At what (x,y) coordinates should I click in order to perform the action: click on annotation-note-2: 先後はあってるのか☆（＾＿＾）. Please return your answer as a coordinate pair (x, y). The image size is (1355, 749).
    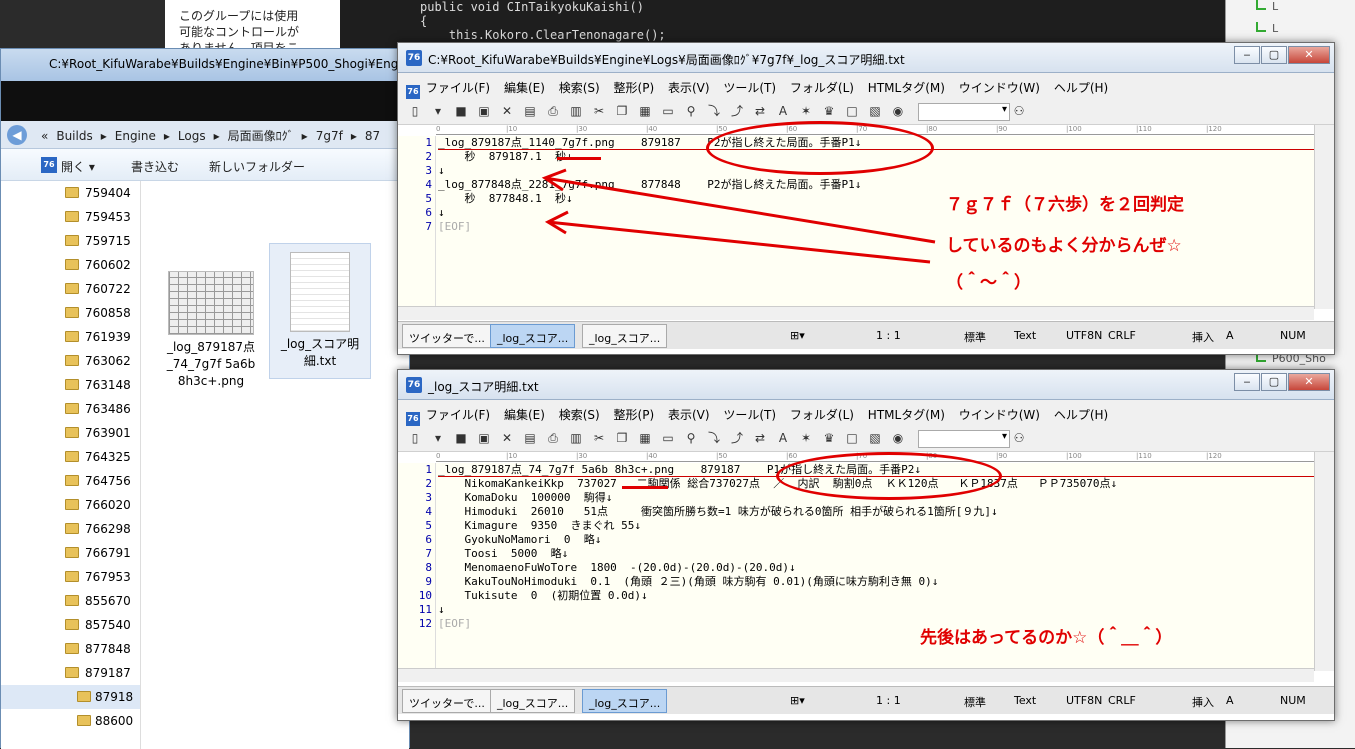
    Looking at the image, I should click on (1046, 638).